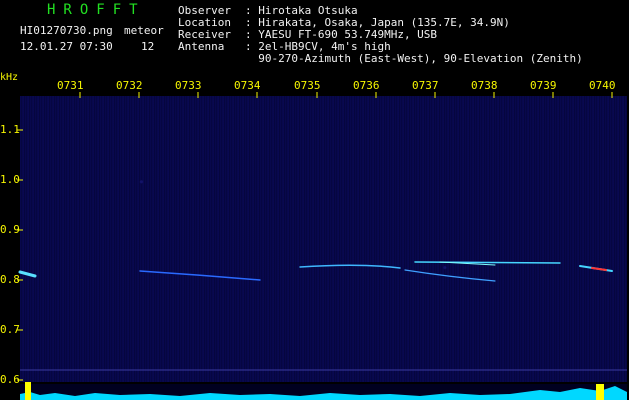  I want to click on freq-tick-label: 0.7, so click(10, 329).